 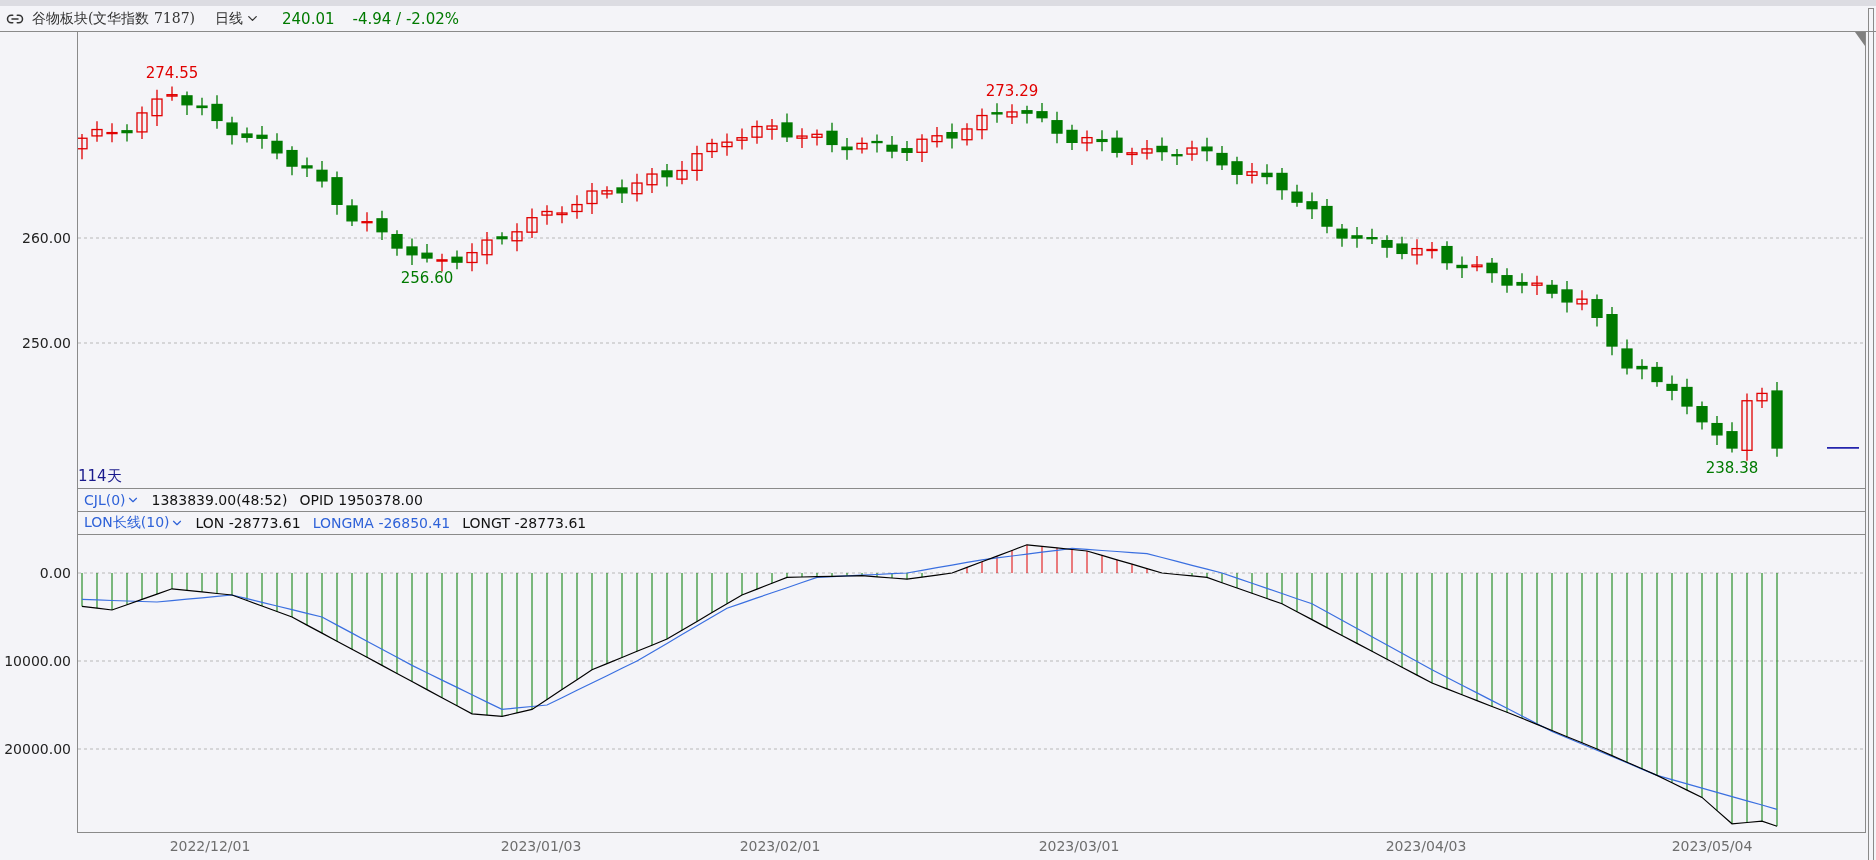 What do you see at coordinates (541, 846) in the screenshot?
I see `date-label: 2023/01/03` at bounding box center [541, 846].